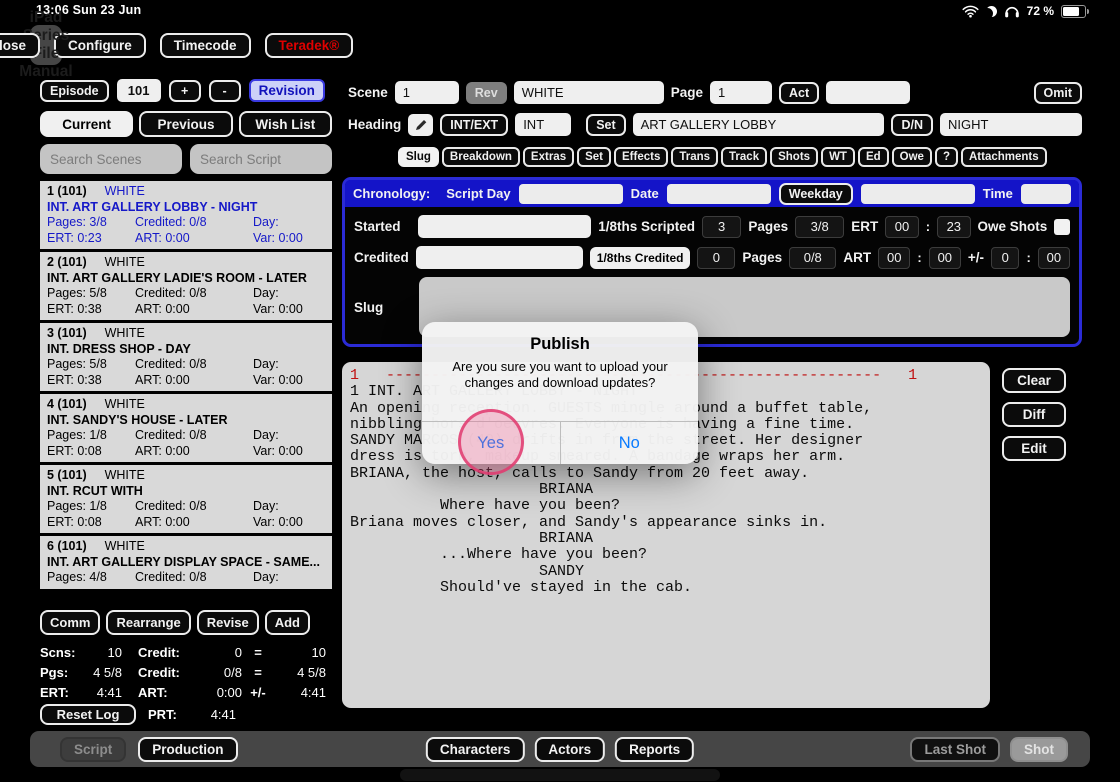 This screenshot has width=1120, height=782. Describe the element at coordinates (286, 90) in the screenshot. I see `revision-button: Revision` at that location.